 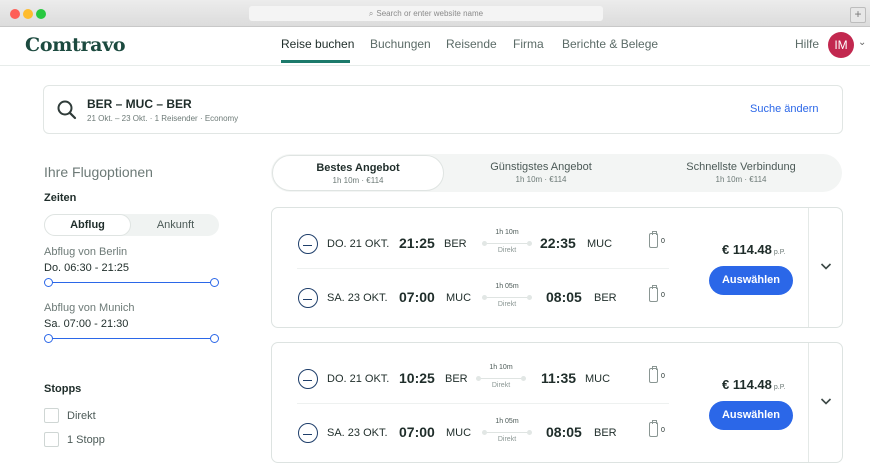 I want to click on slider-handle-berlin-max, so click(x=214, y=282).